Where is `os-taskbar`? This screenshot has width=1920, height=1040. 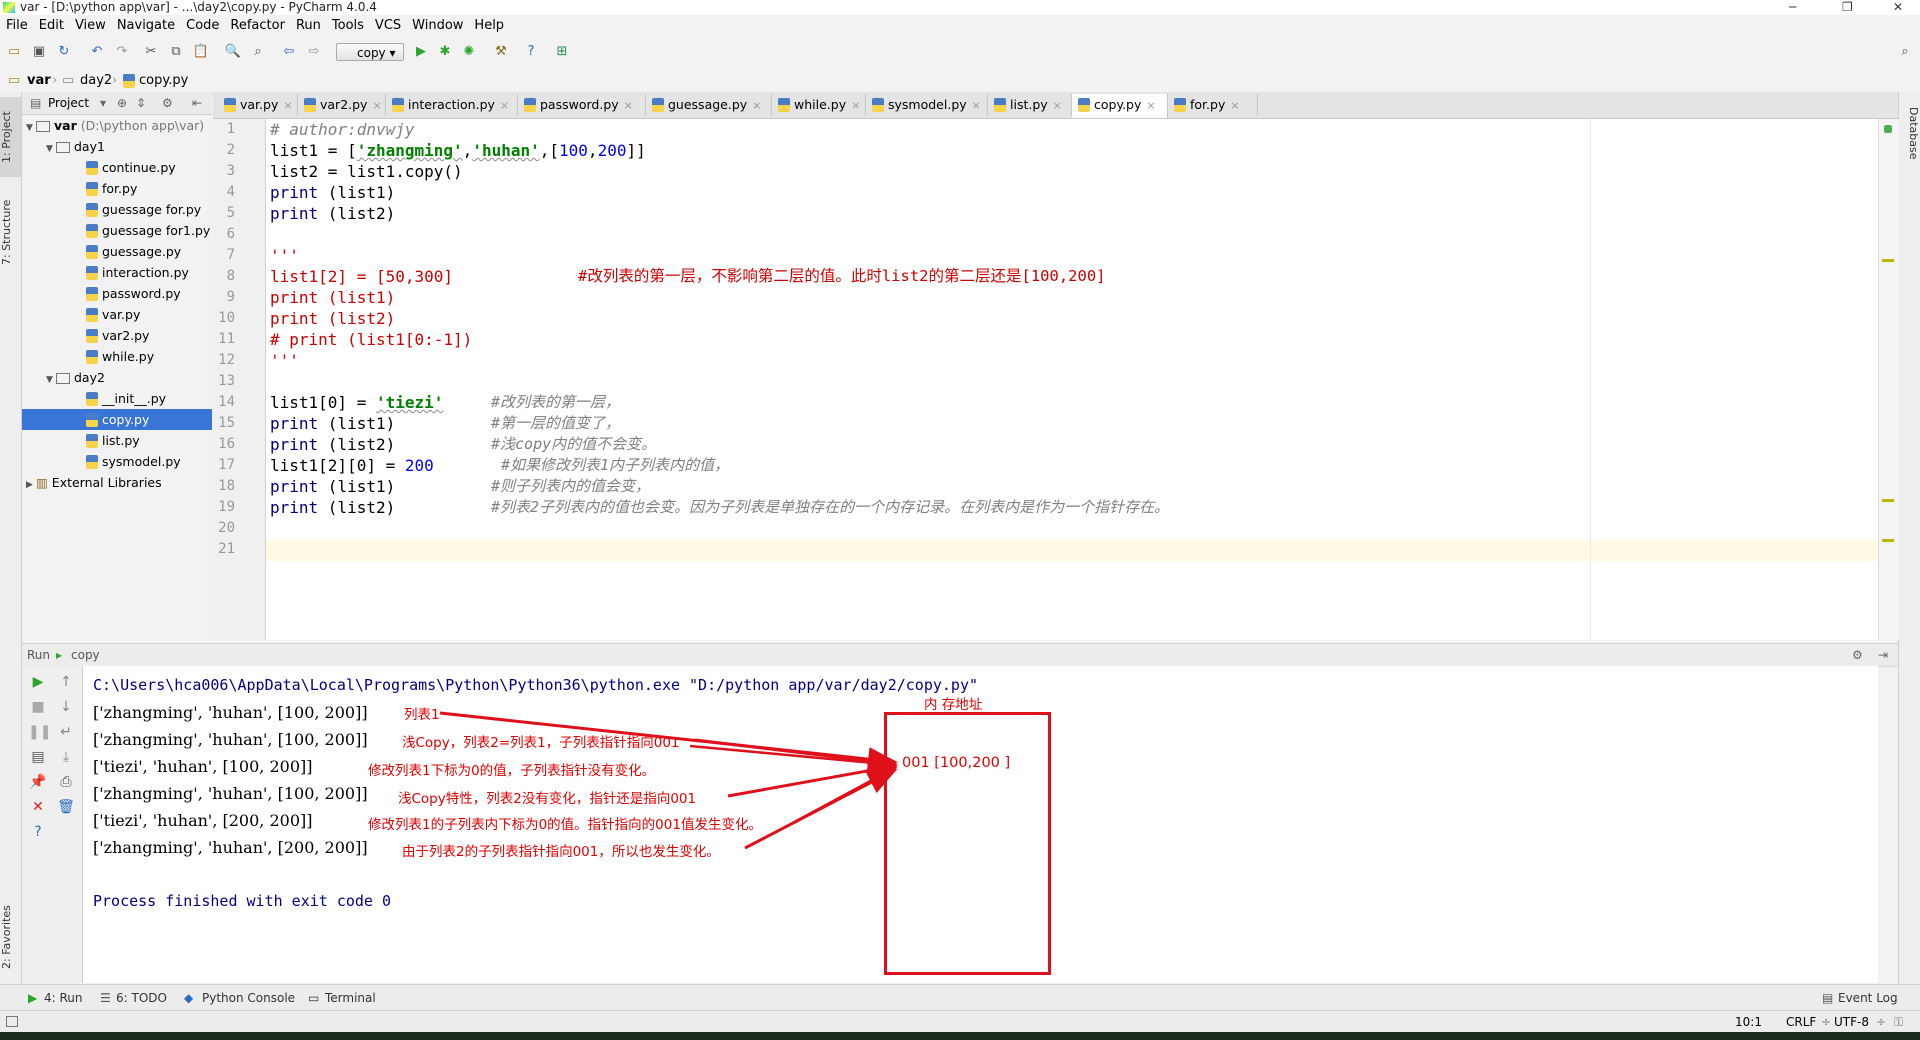
os-taskbar is located at coordinates (960, 1036).